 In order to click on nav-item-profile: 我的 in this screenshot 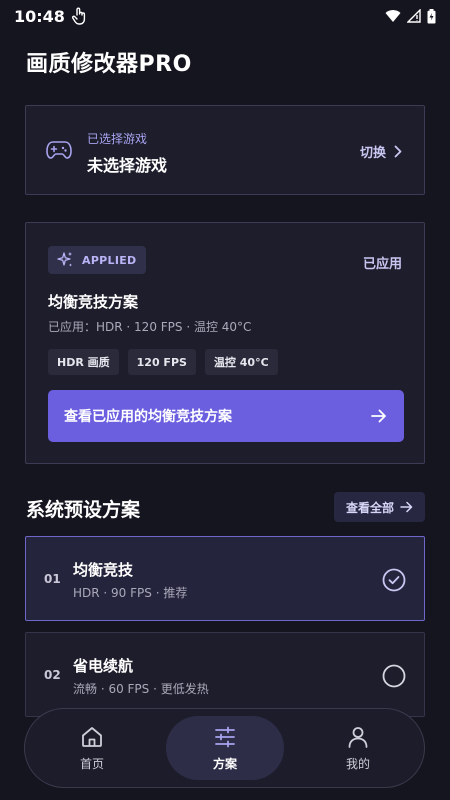, I will do `click(358, 748)`.